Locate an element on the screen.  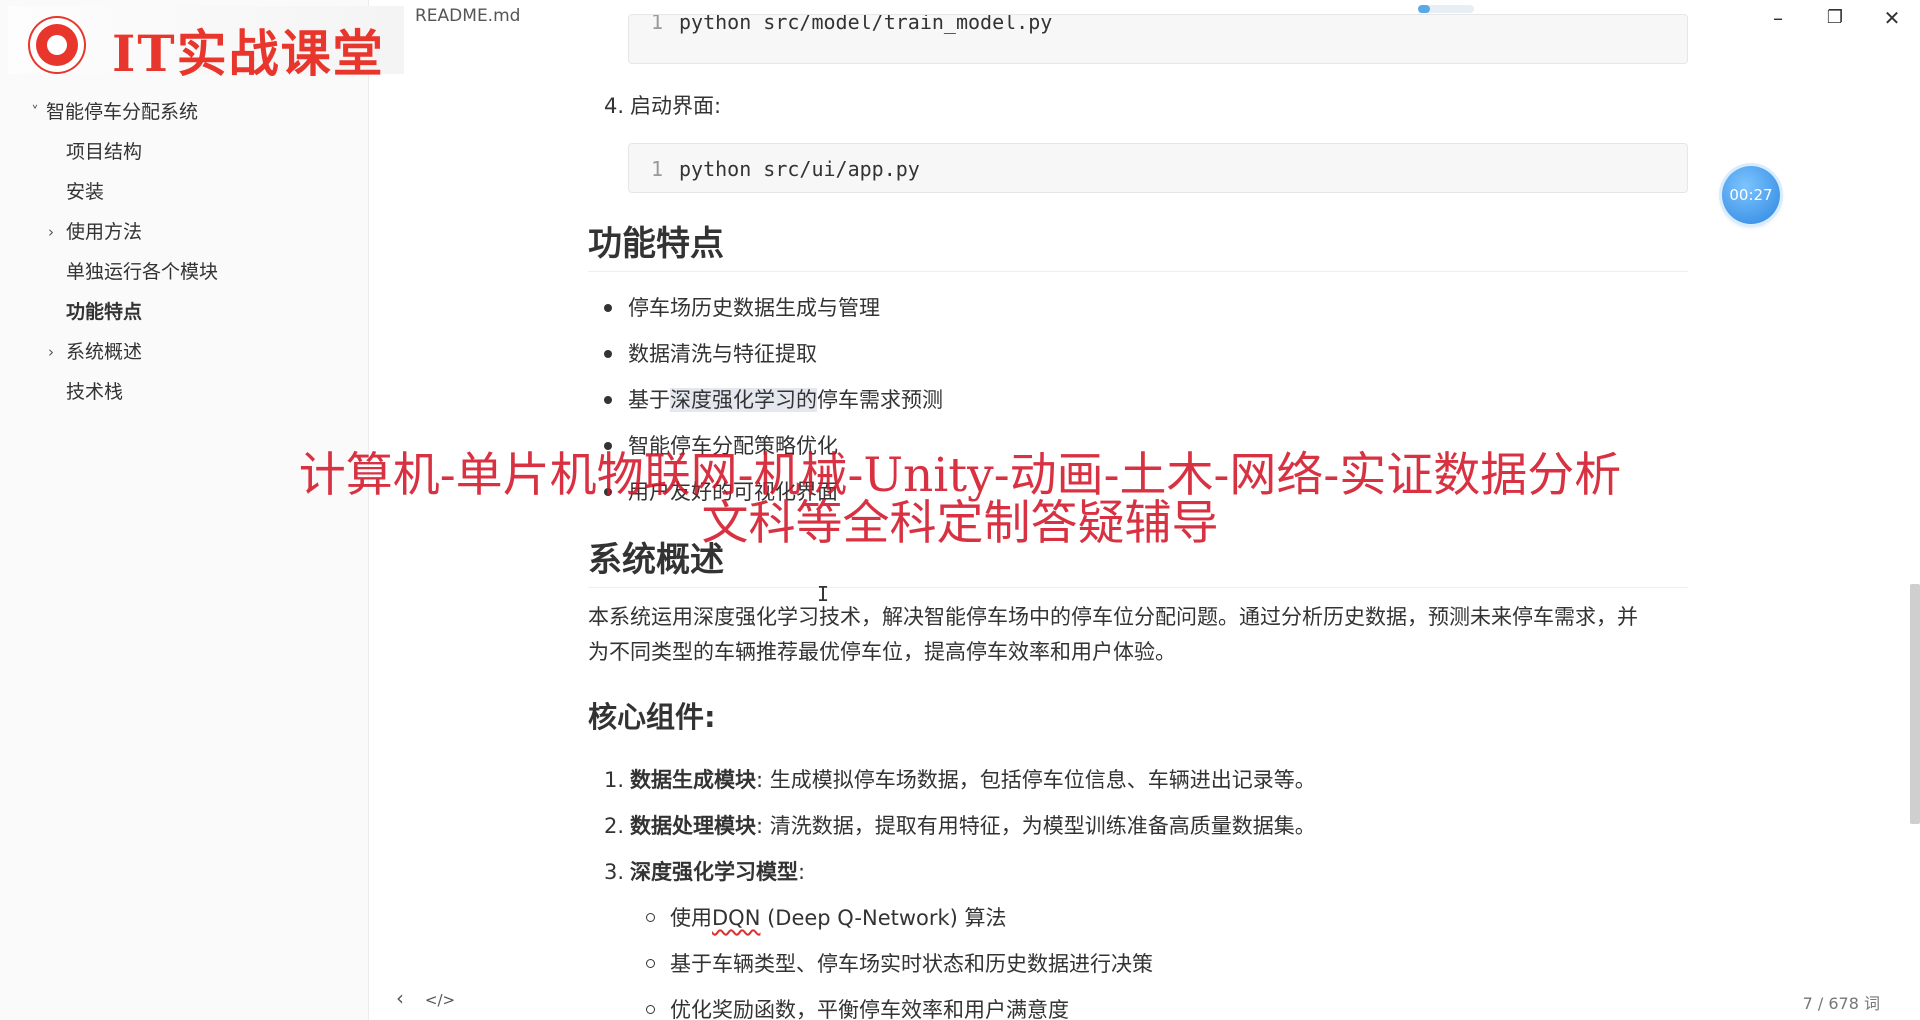
outline-item-modules: 单独运行各个模块 is located at coordinates (184, 272).